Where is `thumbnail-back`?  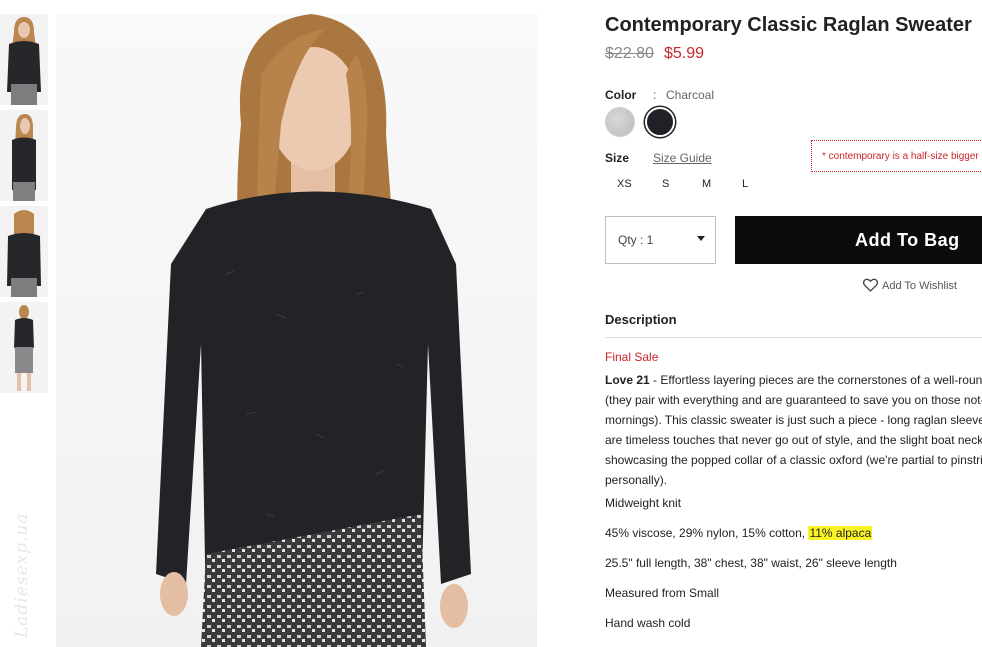 thumbnail-back is located at coordinates (24, 251).